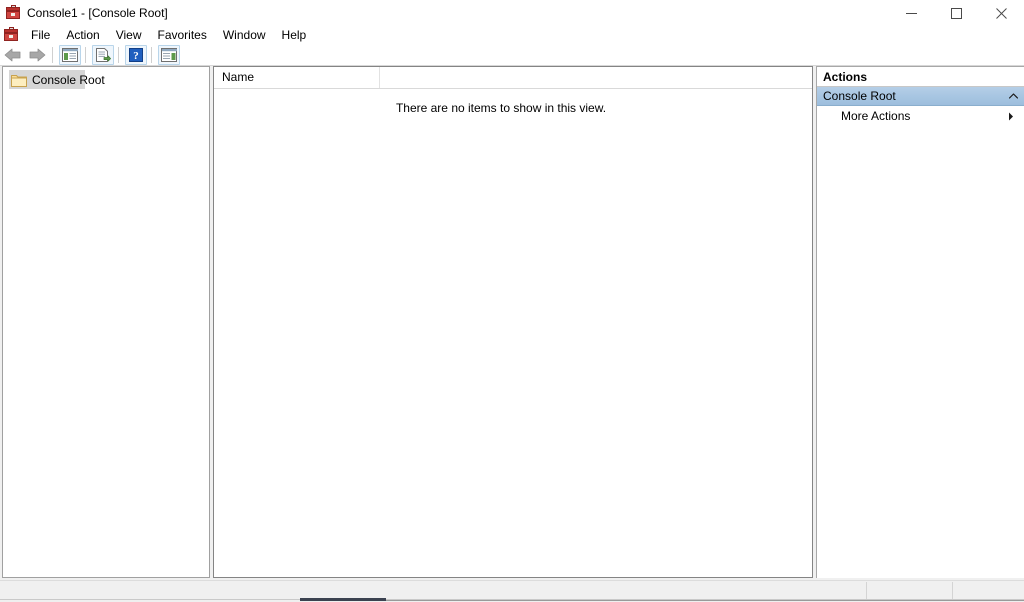 The image size is (1024, 602). I want to click on menu-item-favorites: Favorites, so click(182, 35).